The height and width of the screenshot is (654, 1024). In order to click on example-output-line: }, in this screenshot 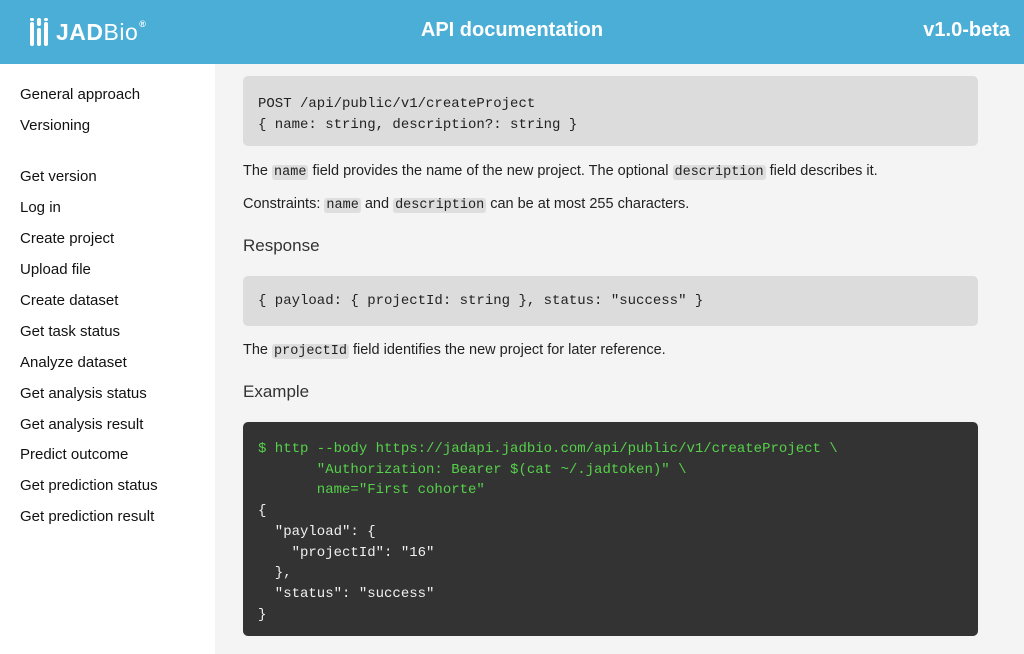, I will do `click(275, 573)`.